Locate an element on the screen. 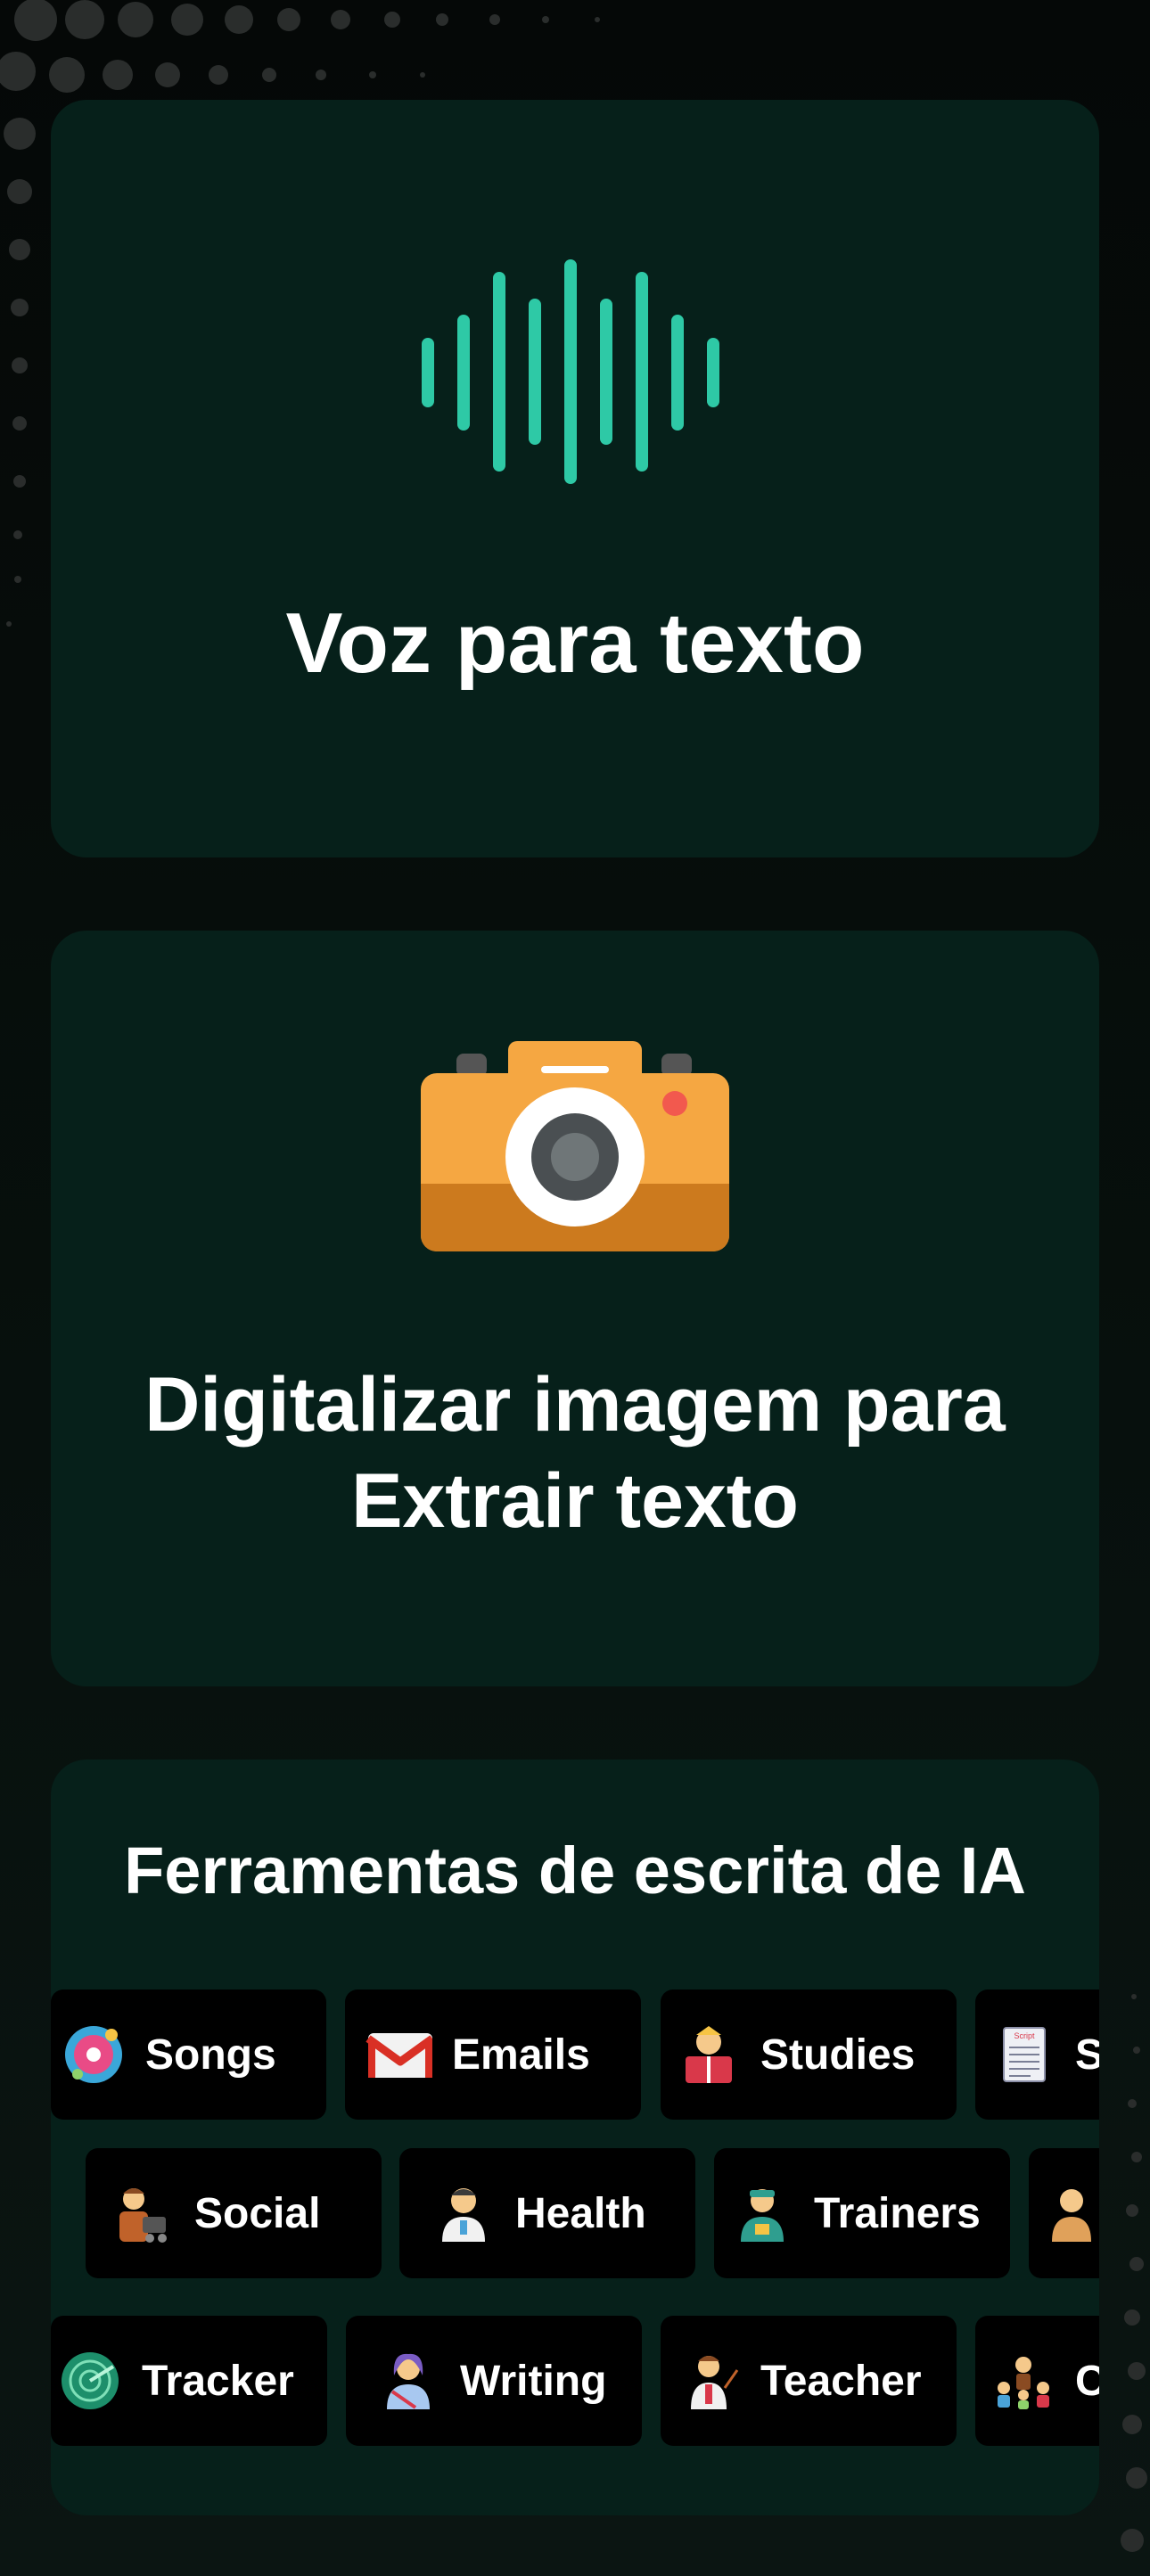  gmail-icon is located at coordinates (399, 2055).